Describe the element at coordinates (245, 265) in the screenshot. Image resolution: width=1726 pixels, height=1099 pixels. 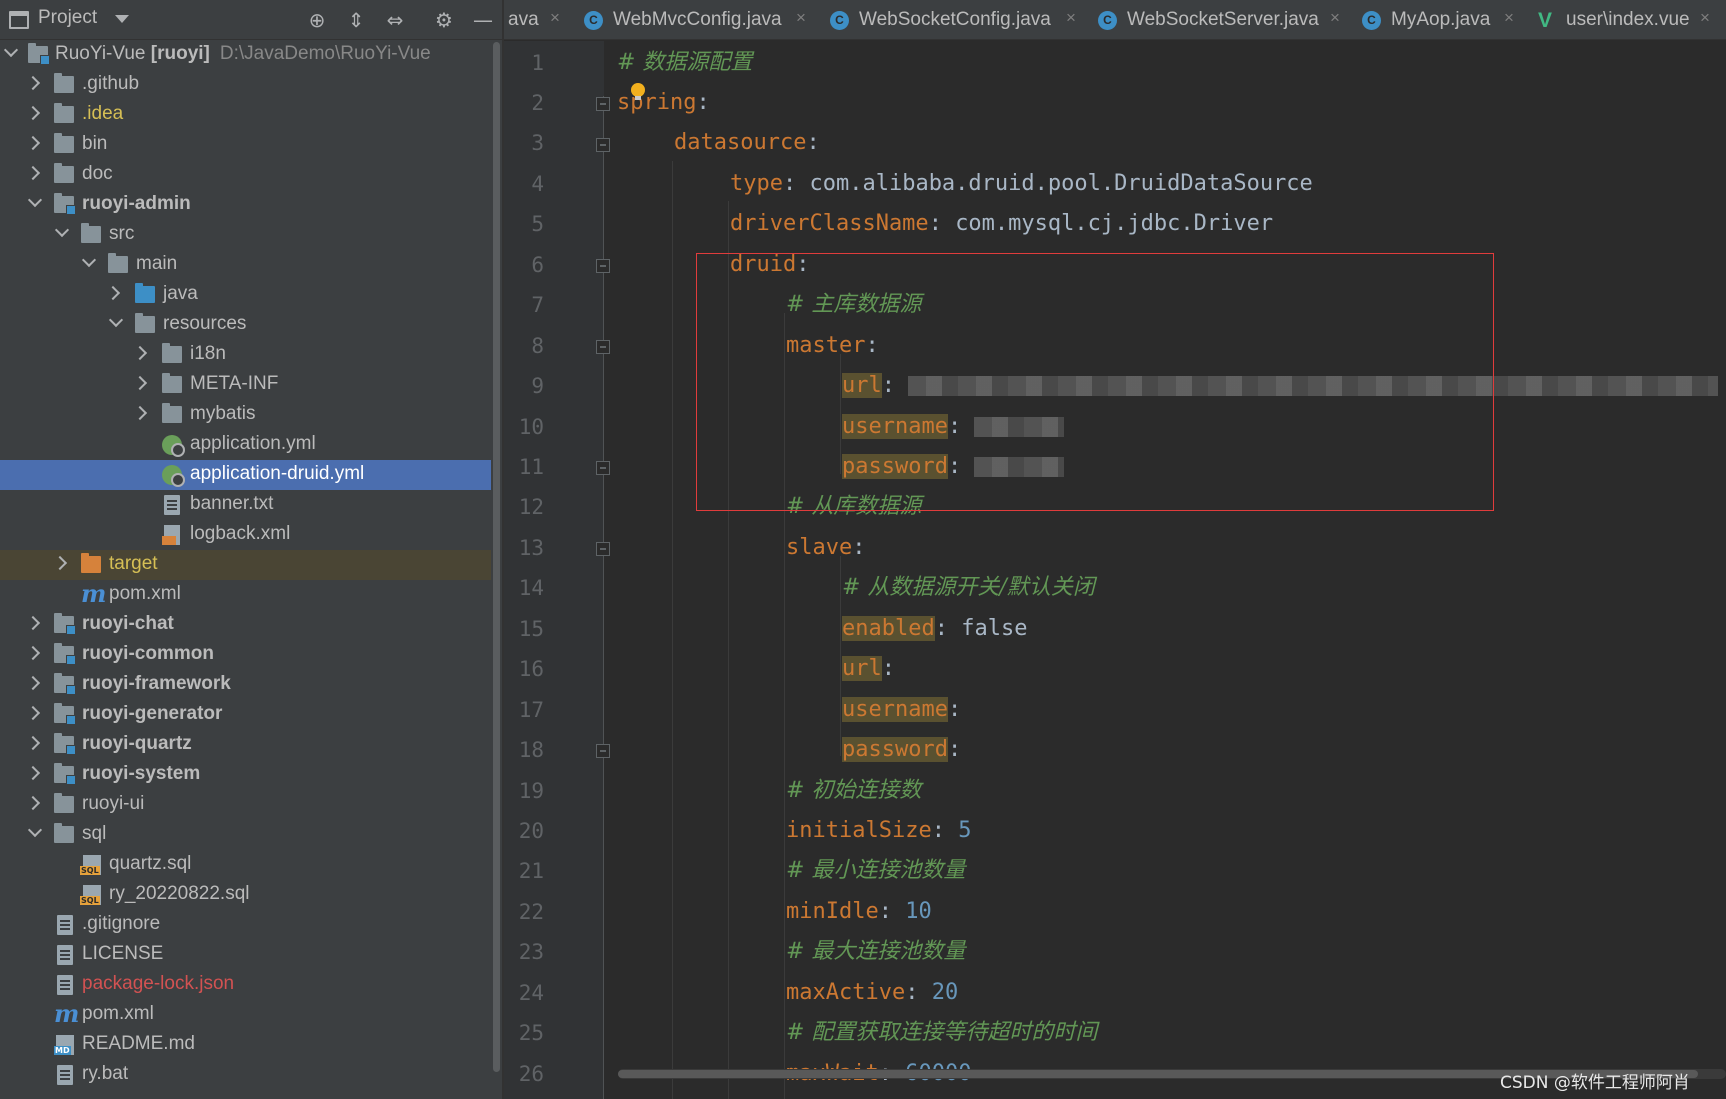
I see `tree-item-main: main` at that location.